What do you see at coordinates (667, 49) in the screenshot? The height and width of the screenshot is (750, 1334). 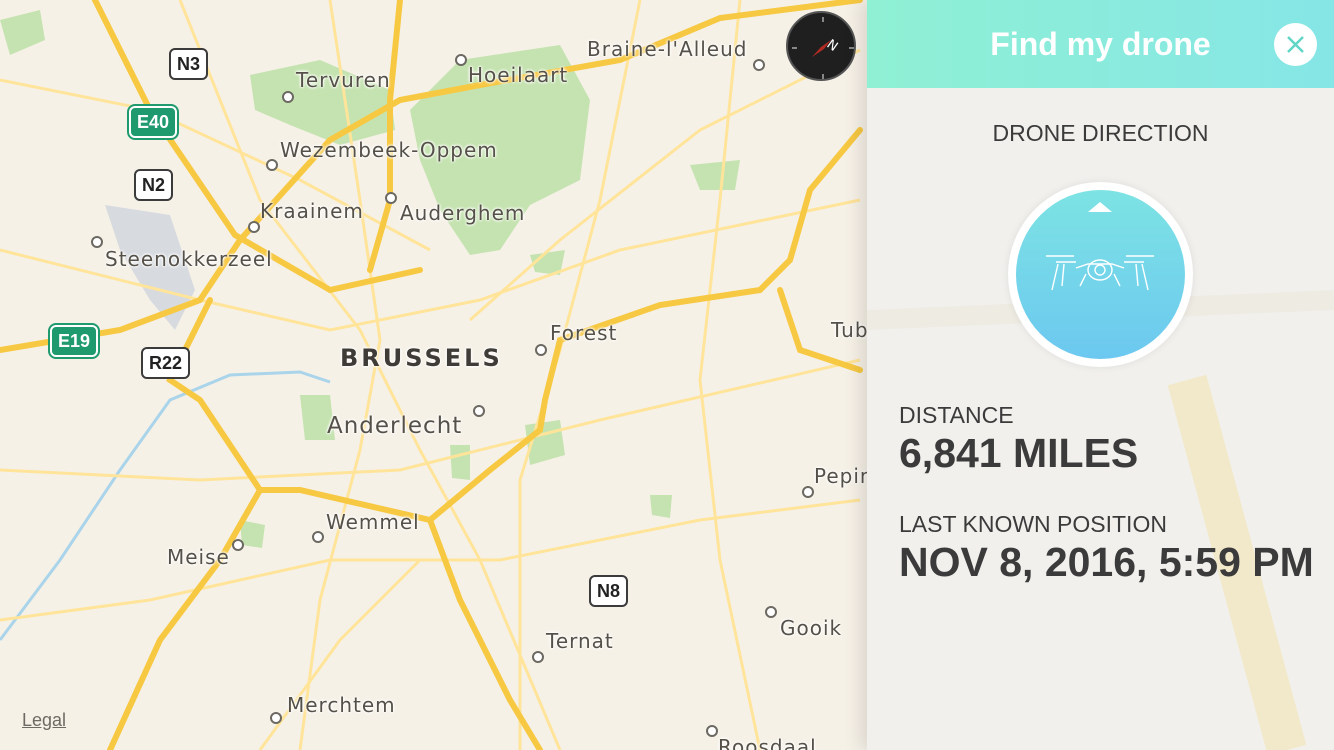 I see `place-braine: Braine-l'Alleud` at bounding box center [667, 49].